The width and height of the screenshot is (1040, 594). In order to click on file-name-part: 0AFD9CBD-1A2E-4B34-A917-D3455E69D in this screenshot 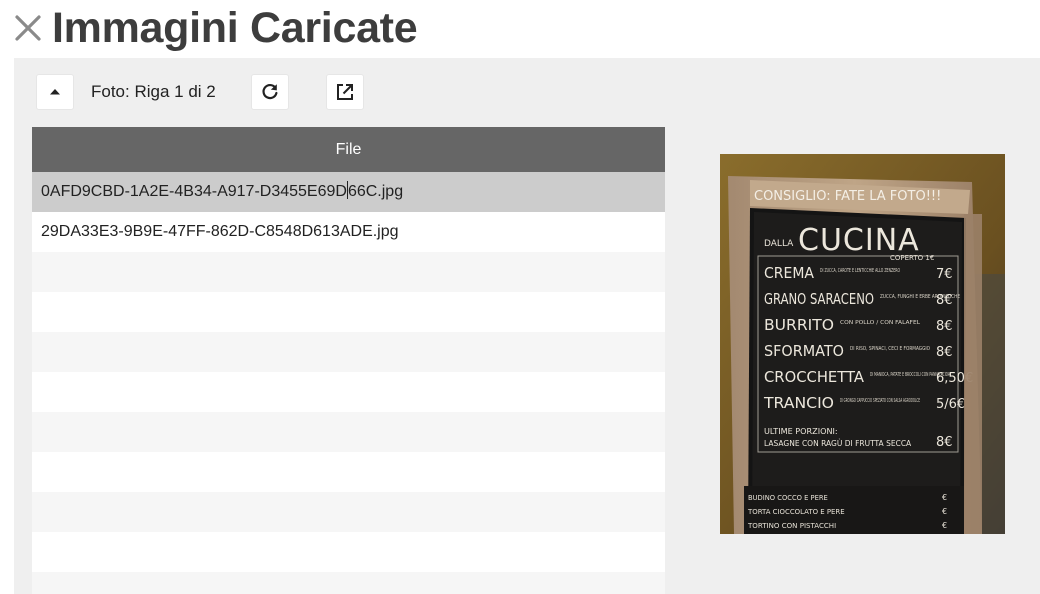, I will do `click(194, 191)`.